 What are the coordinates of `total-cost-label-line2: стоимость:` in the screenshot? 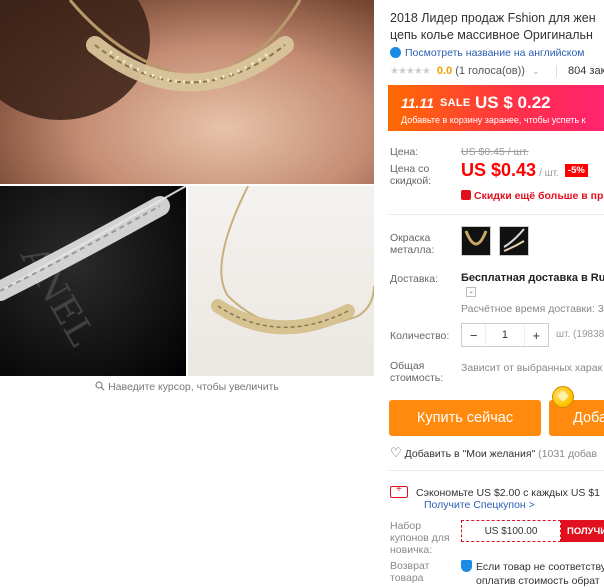 It's located at (417, 378).